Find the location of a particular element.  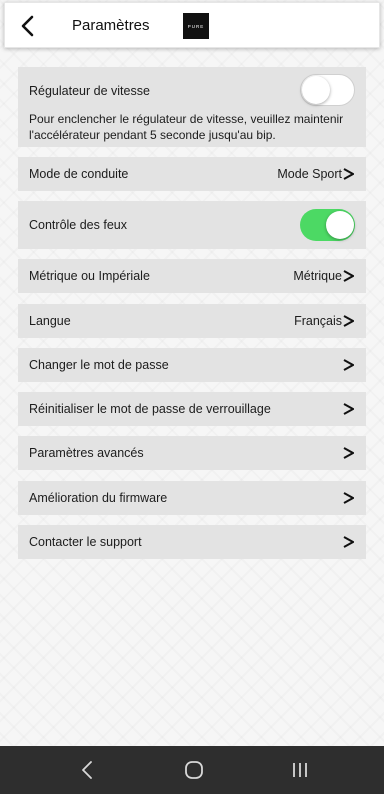

row-label: Langue is located at coordinates (50, 321).